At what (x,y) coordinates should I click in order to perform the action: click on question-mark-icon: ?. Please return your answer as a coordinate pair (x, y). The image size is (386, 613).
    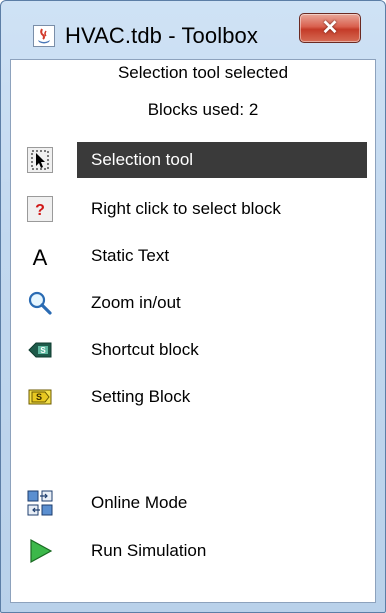
    Looking at the image, I should click on (40, 209).